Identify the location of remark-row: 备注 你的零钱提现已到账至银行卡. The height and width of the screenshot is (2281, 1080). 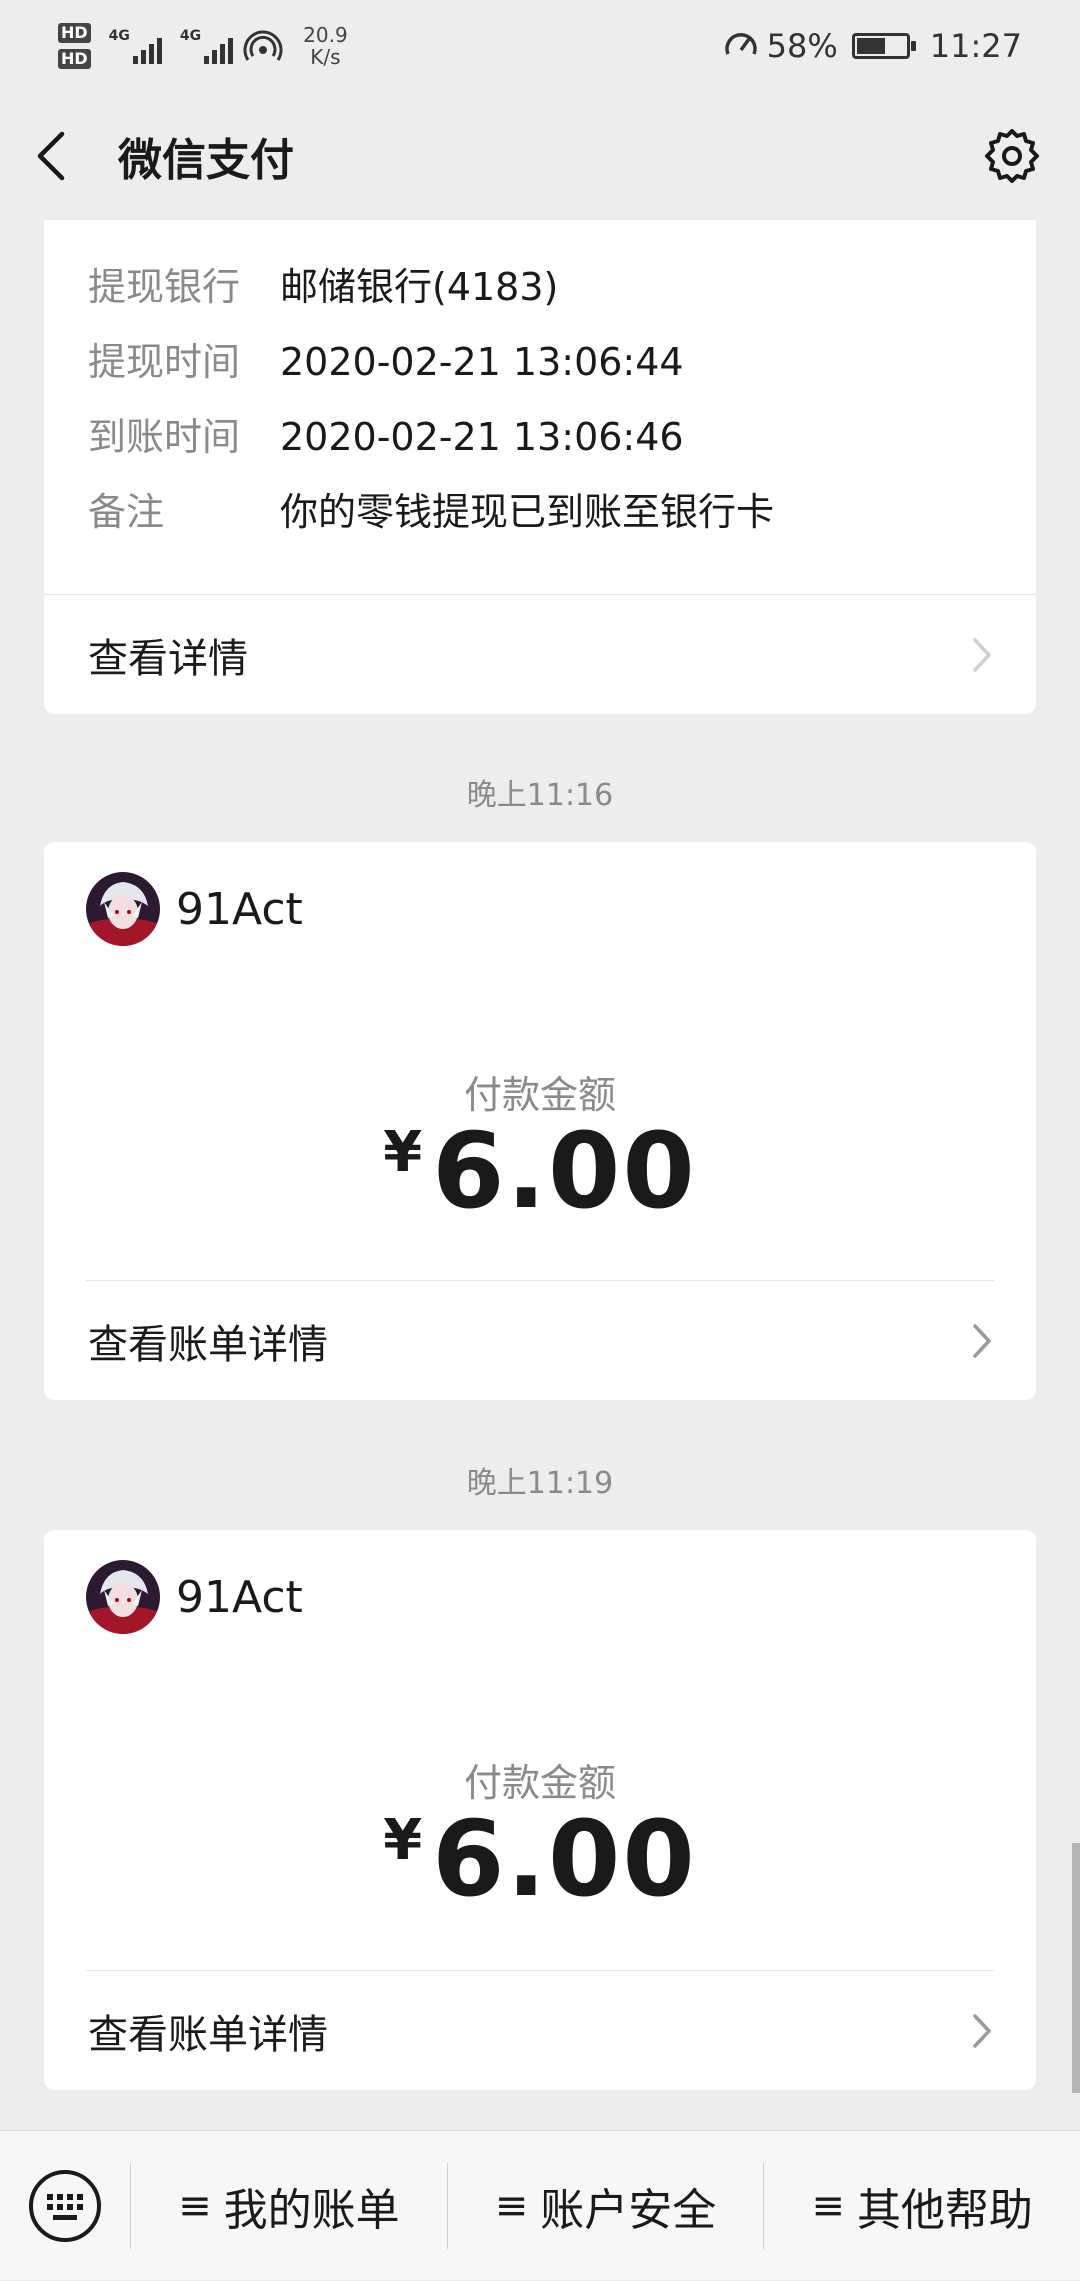
(431, 512).